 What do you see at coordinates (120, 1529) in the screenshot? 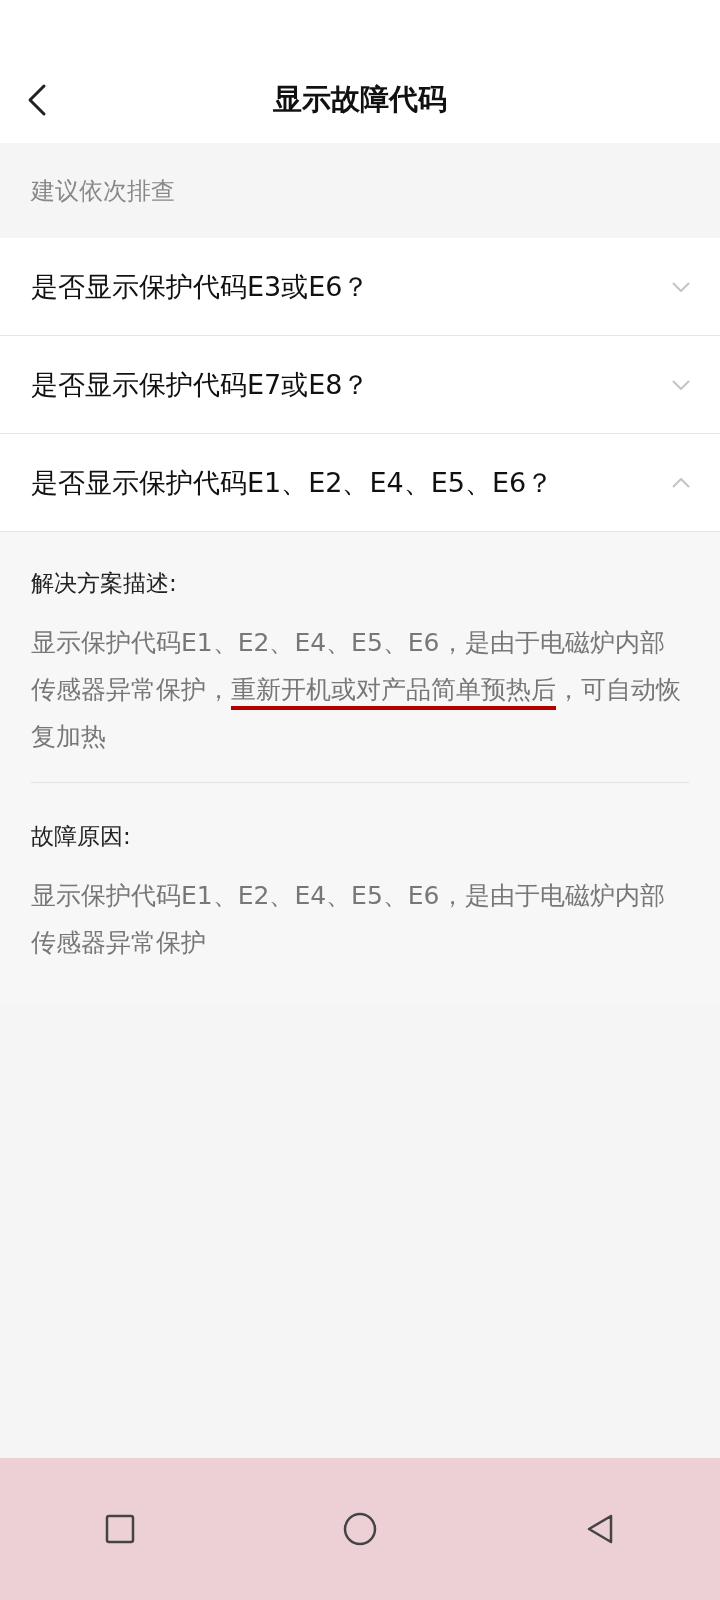
I see `recents-icon` at bounding box center [120, 1529].